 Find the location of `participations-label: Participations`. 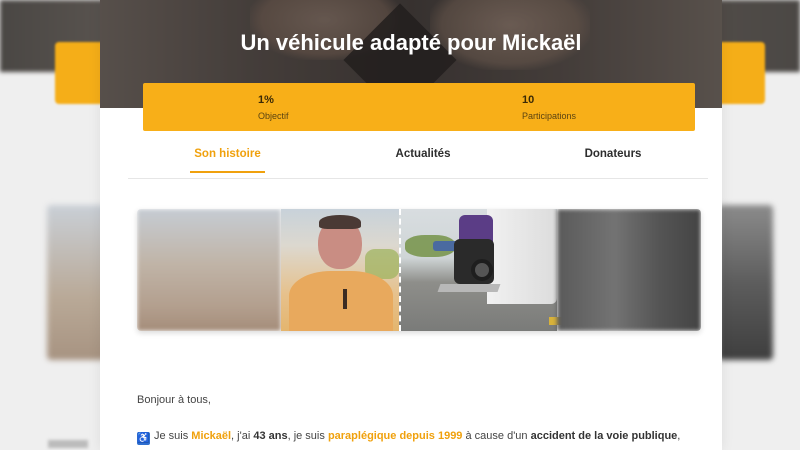

participations-label: Participations is located at coordinates (549, 116).